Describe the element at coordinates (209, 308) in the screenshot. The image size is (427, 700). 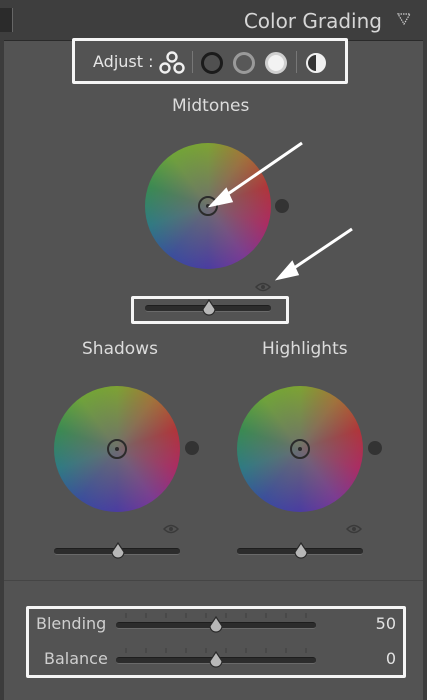
I see `midtones-luminance-thumb` at that location.